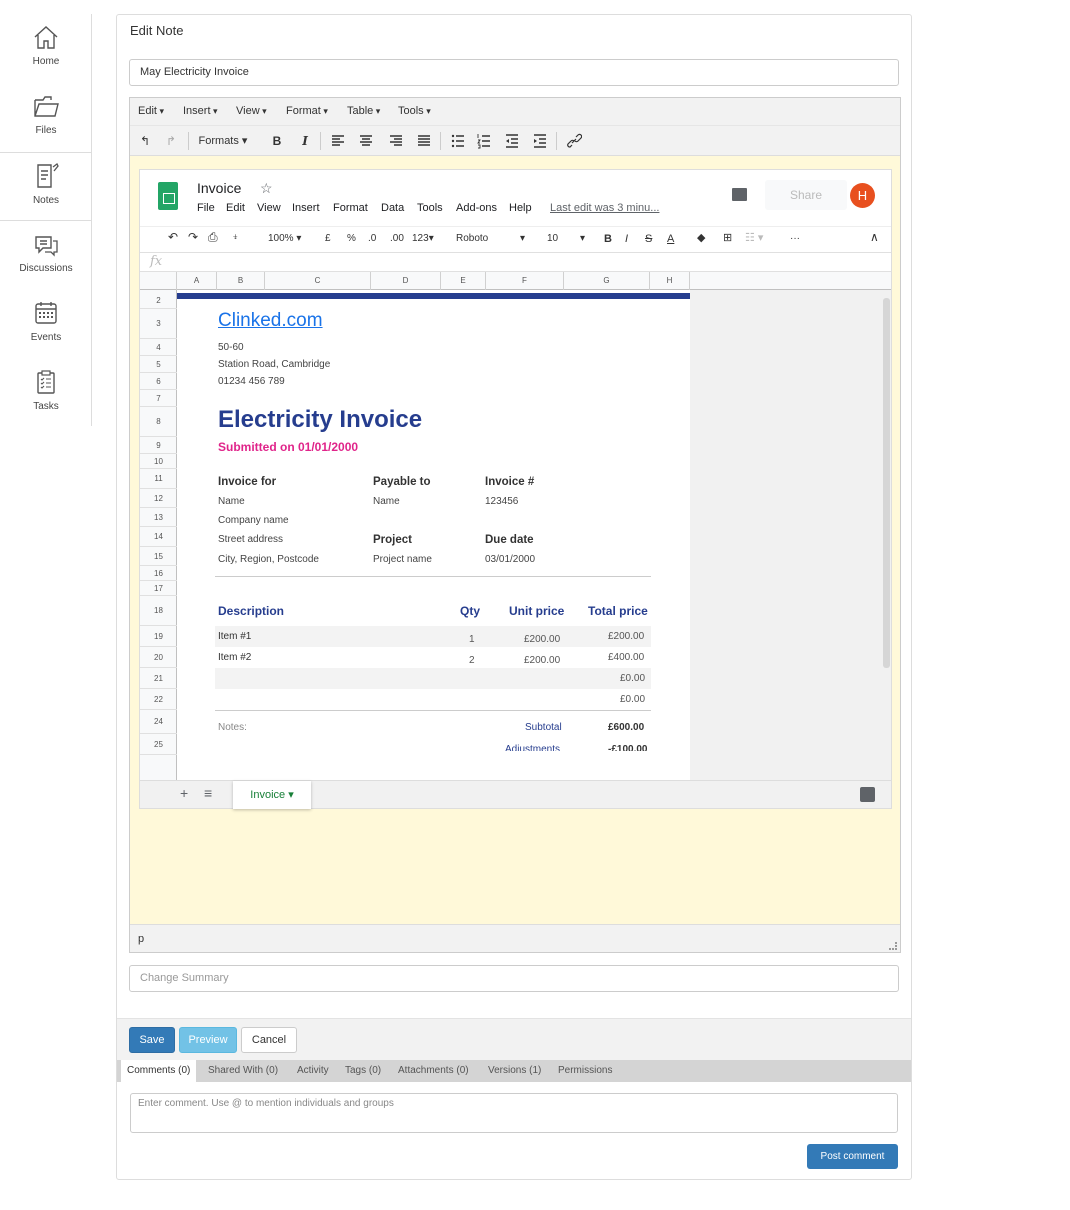  Describe the element at coordinates (458, 141) in the screenshot. I see `bullet-list-icon` at that location.